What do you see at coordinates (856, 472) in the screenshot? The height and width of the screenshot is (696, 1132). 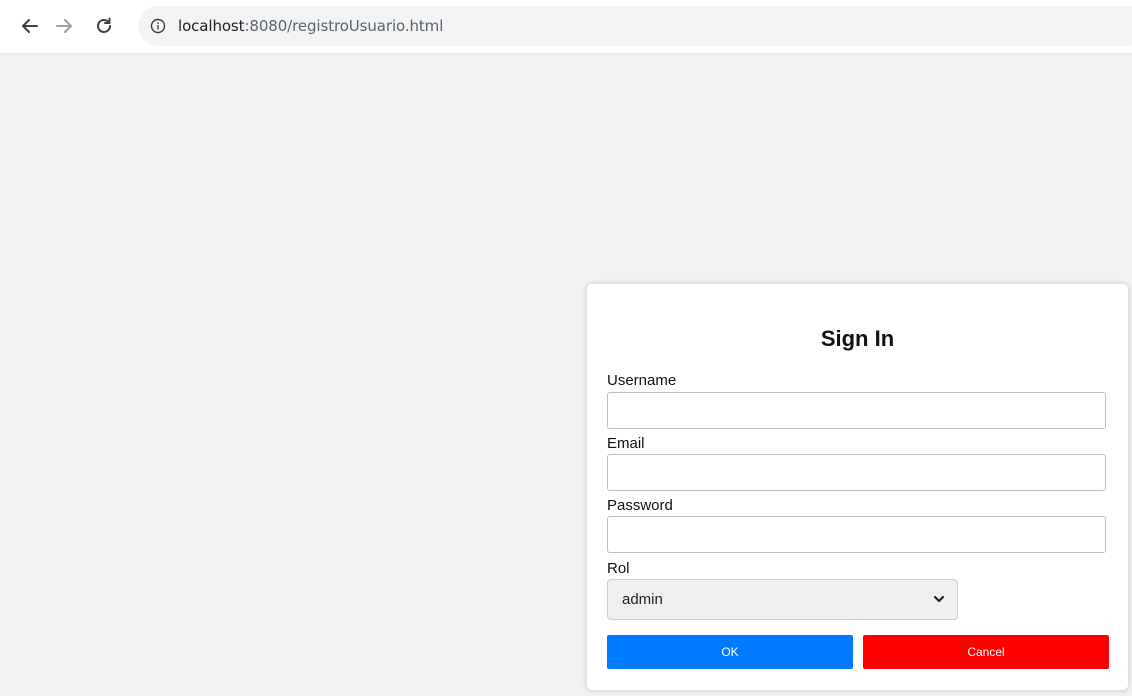 I see `email-input` at bounding box center [856, 472].